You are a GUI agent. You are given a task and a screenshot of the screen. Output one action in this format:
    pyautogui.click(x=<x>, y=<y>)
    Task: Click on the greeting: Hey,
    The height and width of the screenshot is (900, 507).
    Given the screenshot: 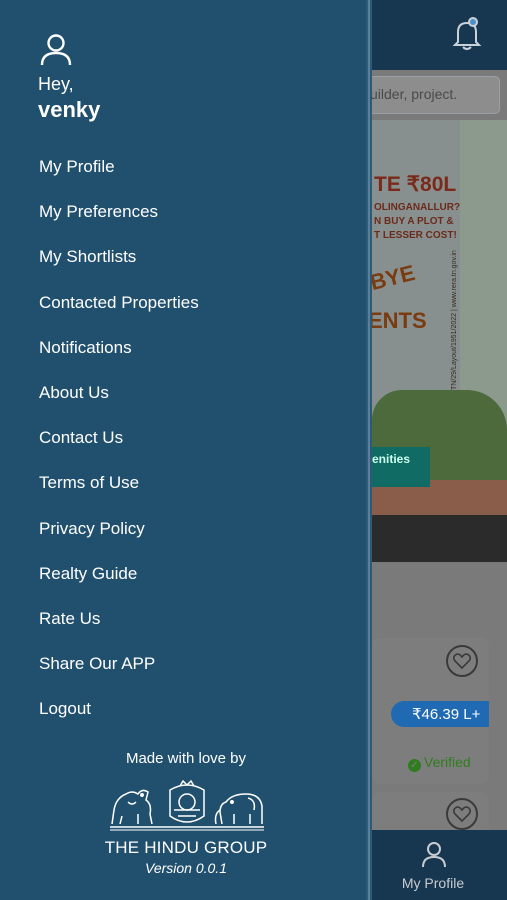 What is the action you would take?
    pyautogui.click(x=56, y=84)
    